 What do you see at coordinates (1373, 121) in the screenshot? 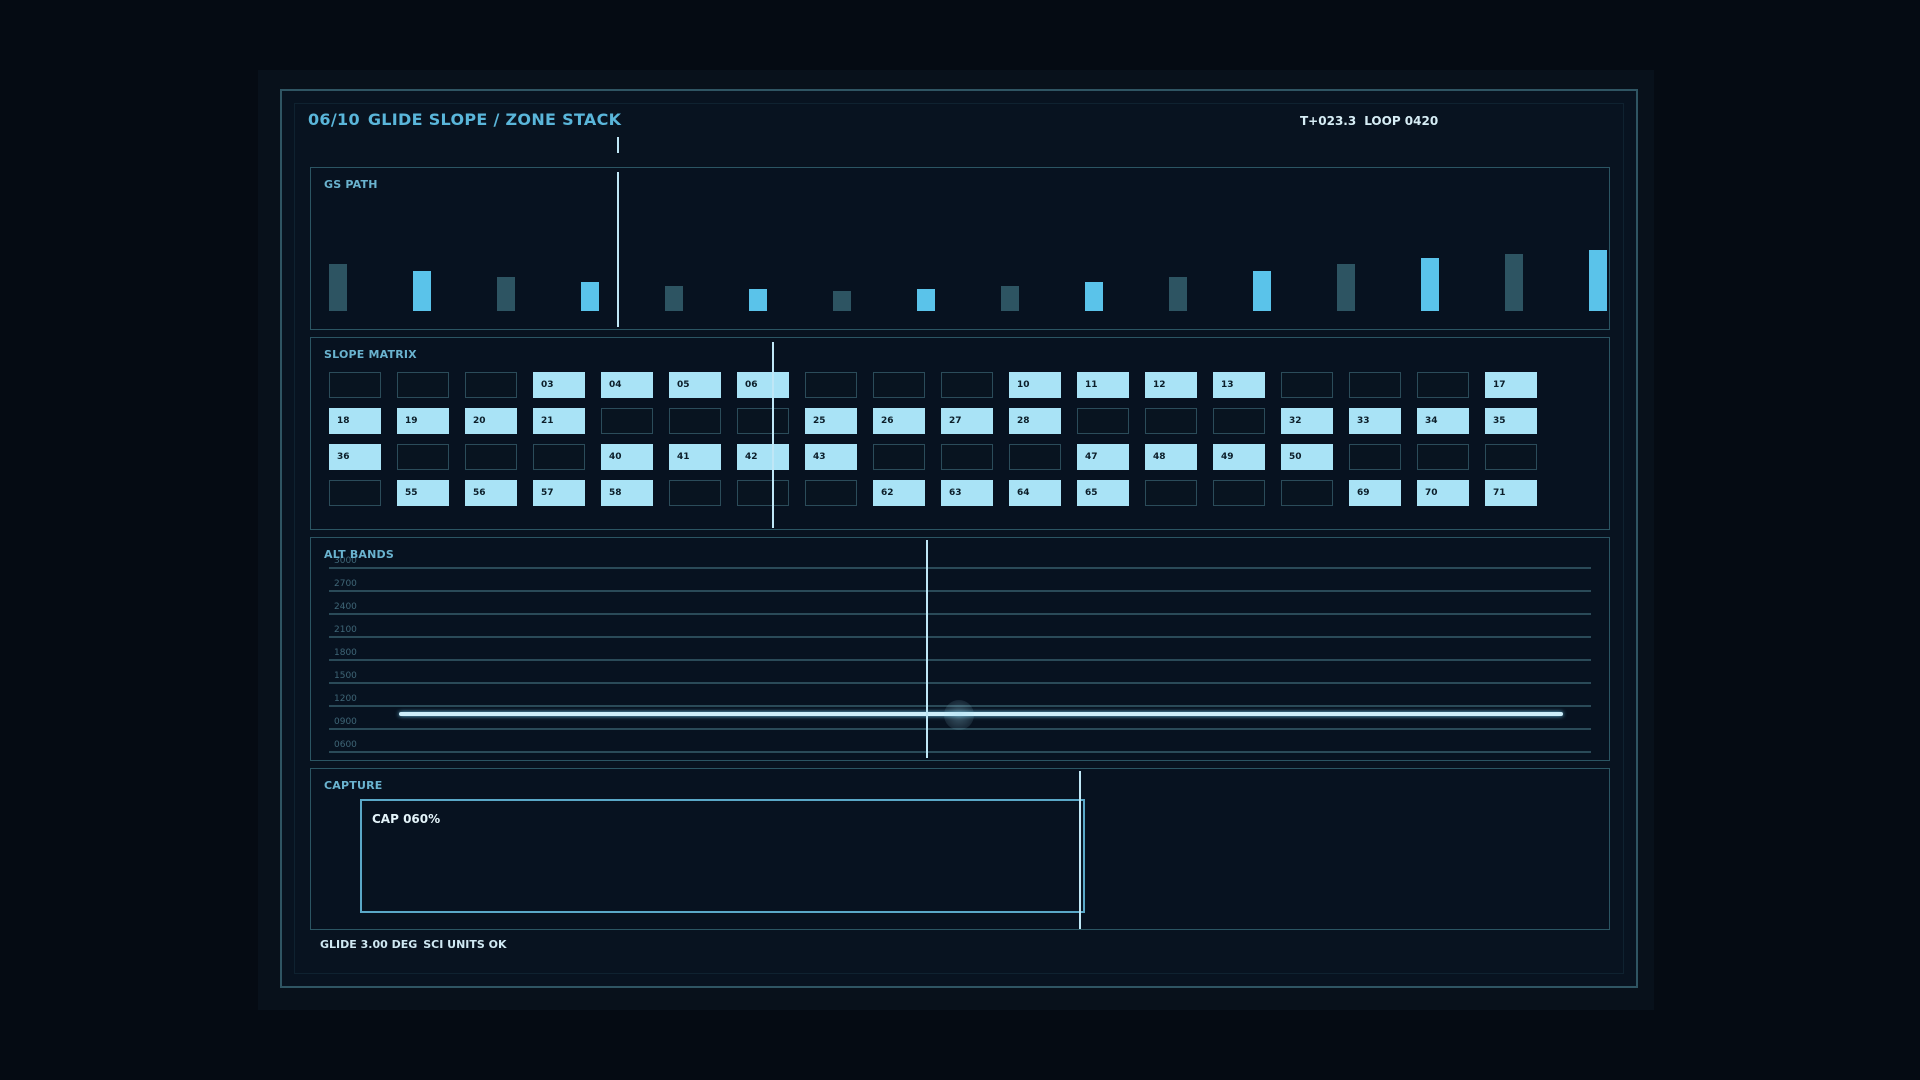
I see `status-readout: T+023.3 LOOP 0420` at bounding box center [1373, 121].